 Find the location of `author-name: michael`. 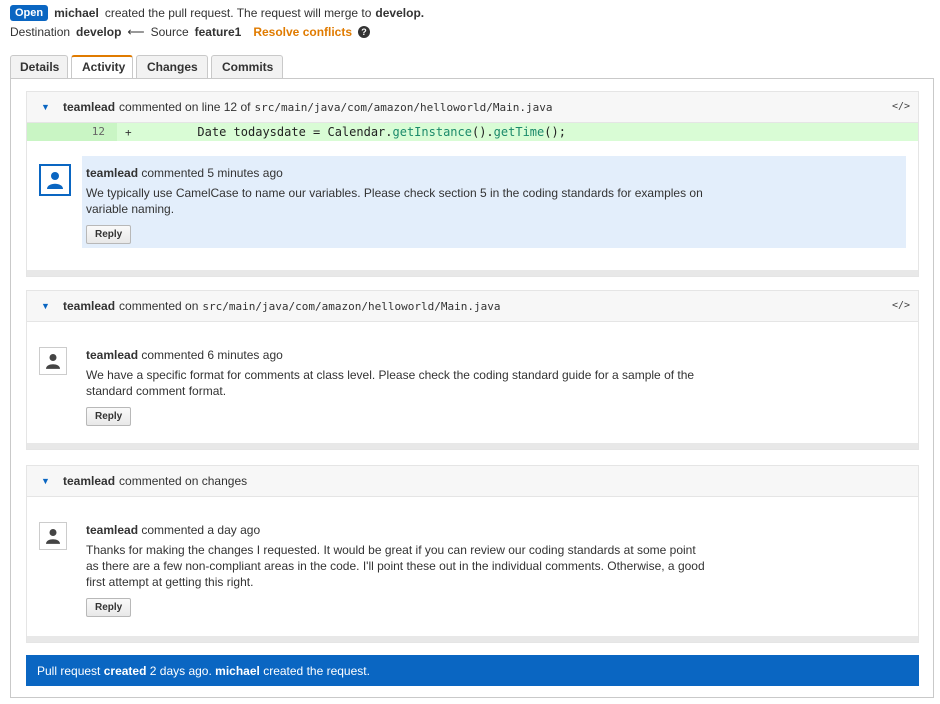

author-name: michael is located at coordinates (76, 13).